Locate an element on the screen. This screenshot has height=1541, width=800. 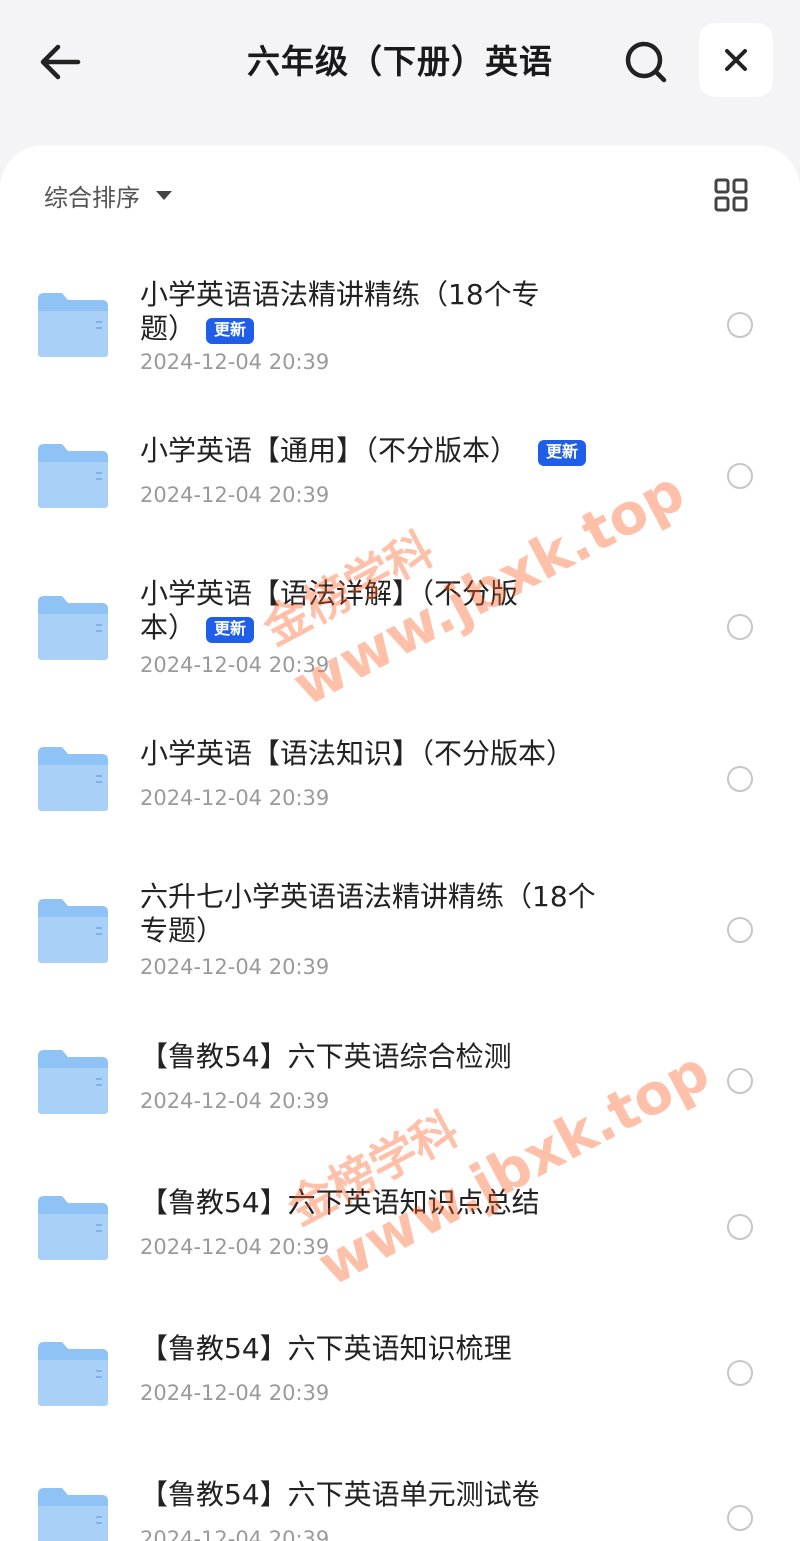
file-row: 六升七小学英语语法精讲精练（18个 专题） 2024-12-04 20:39 is located at coordinates (400, 928).